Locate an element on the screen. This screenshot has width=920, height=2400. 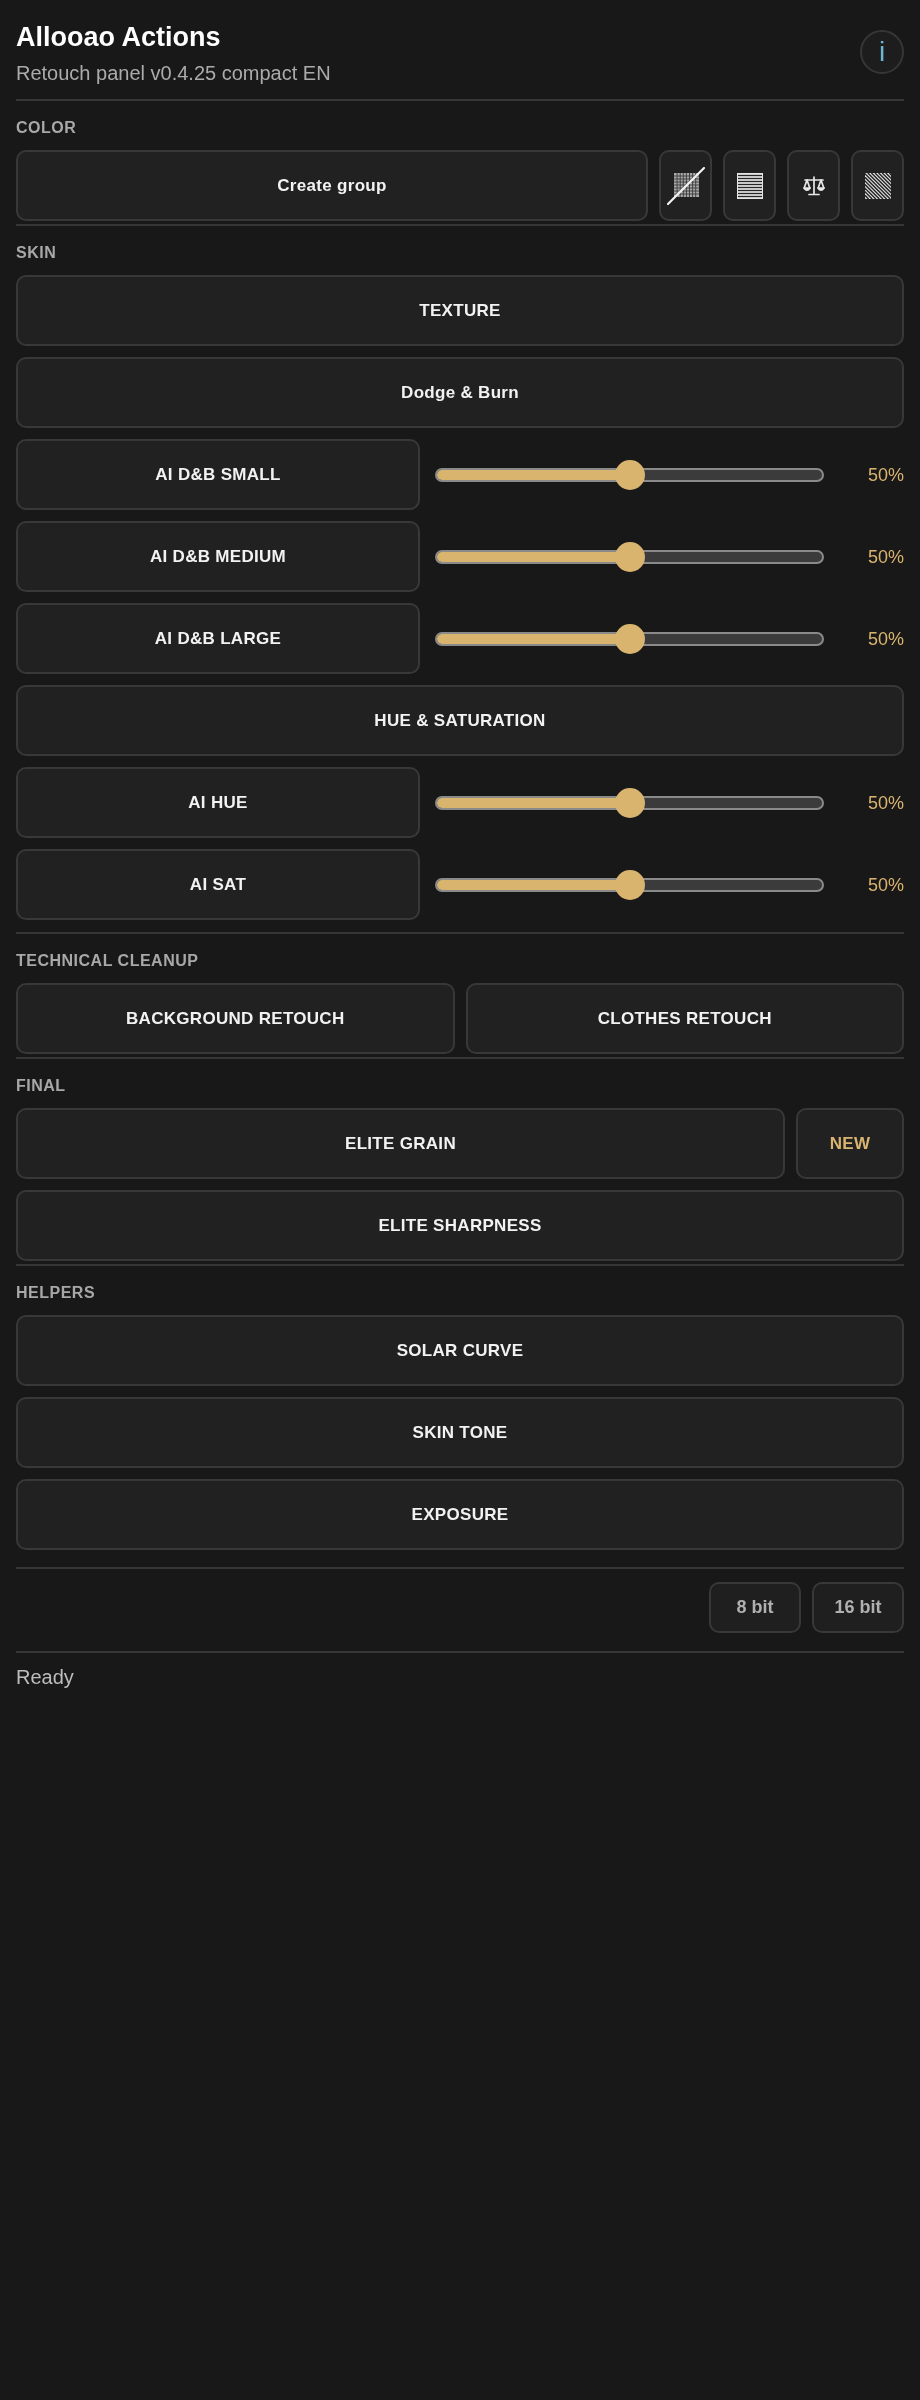
action-button: AI D&B LARGE is located at coordinates (218, 638).